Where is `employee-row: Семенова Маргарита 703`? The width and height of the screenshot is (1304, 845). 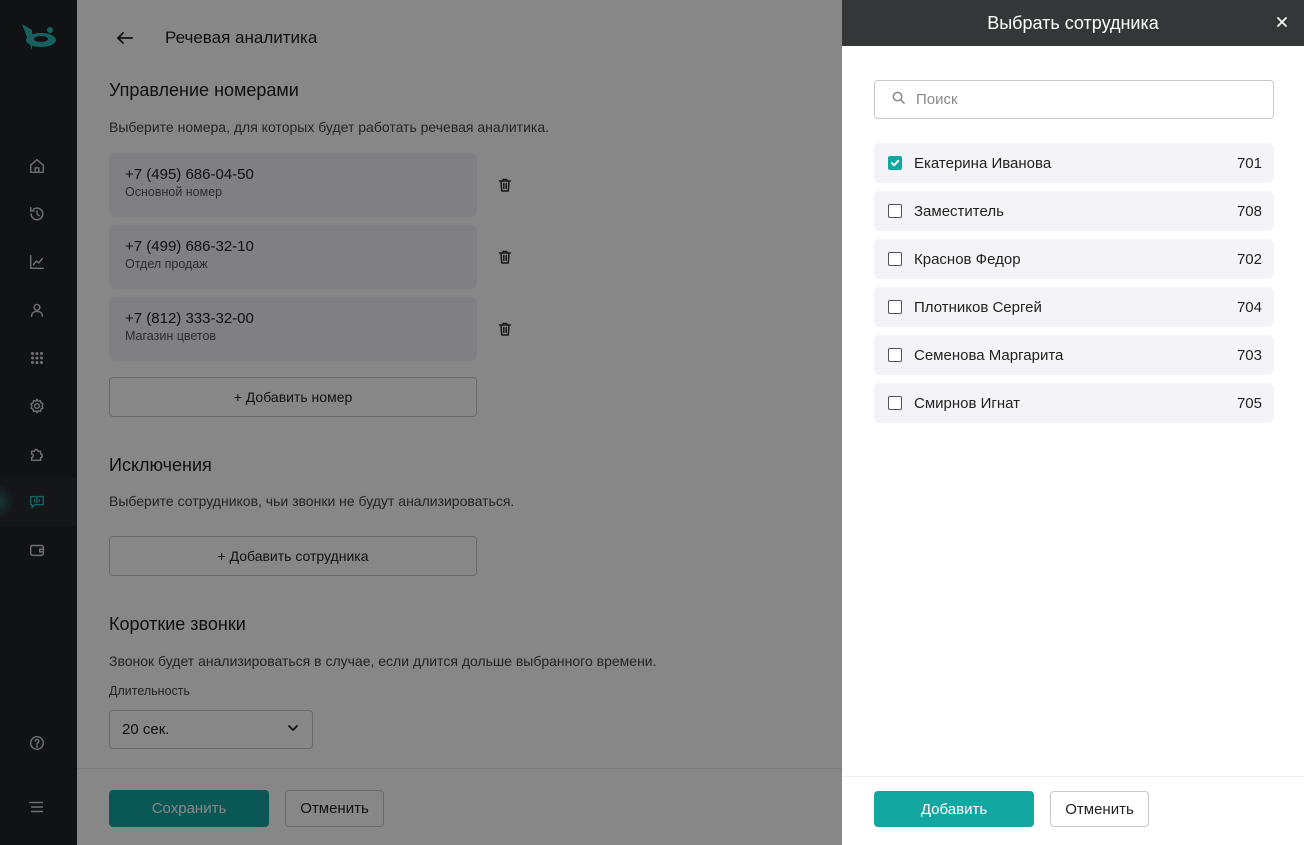
employee-row: Семенова Маргарита 703 is located at coordinates (1074, 355).